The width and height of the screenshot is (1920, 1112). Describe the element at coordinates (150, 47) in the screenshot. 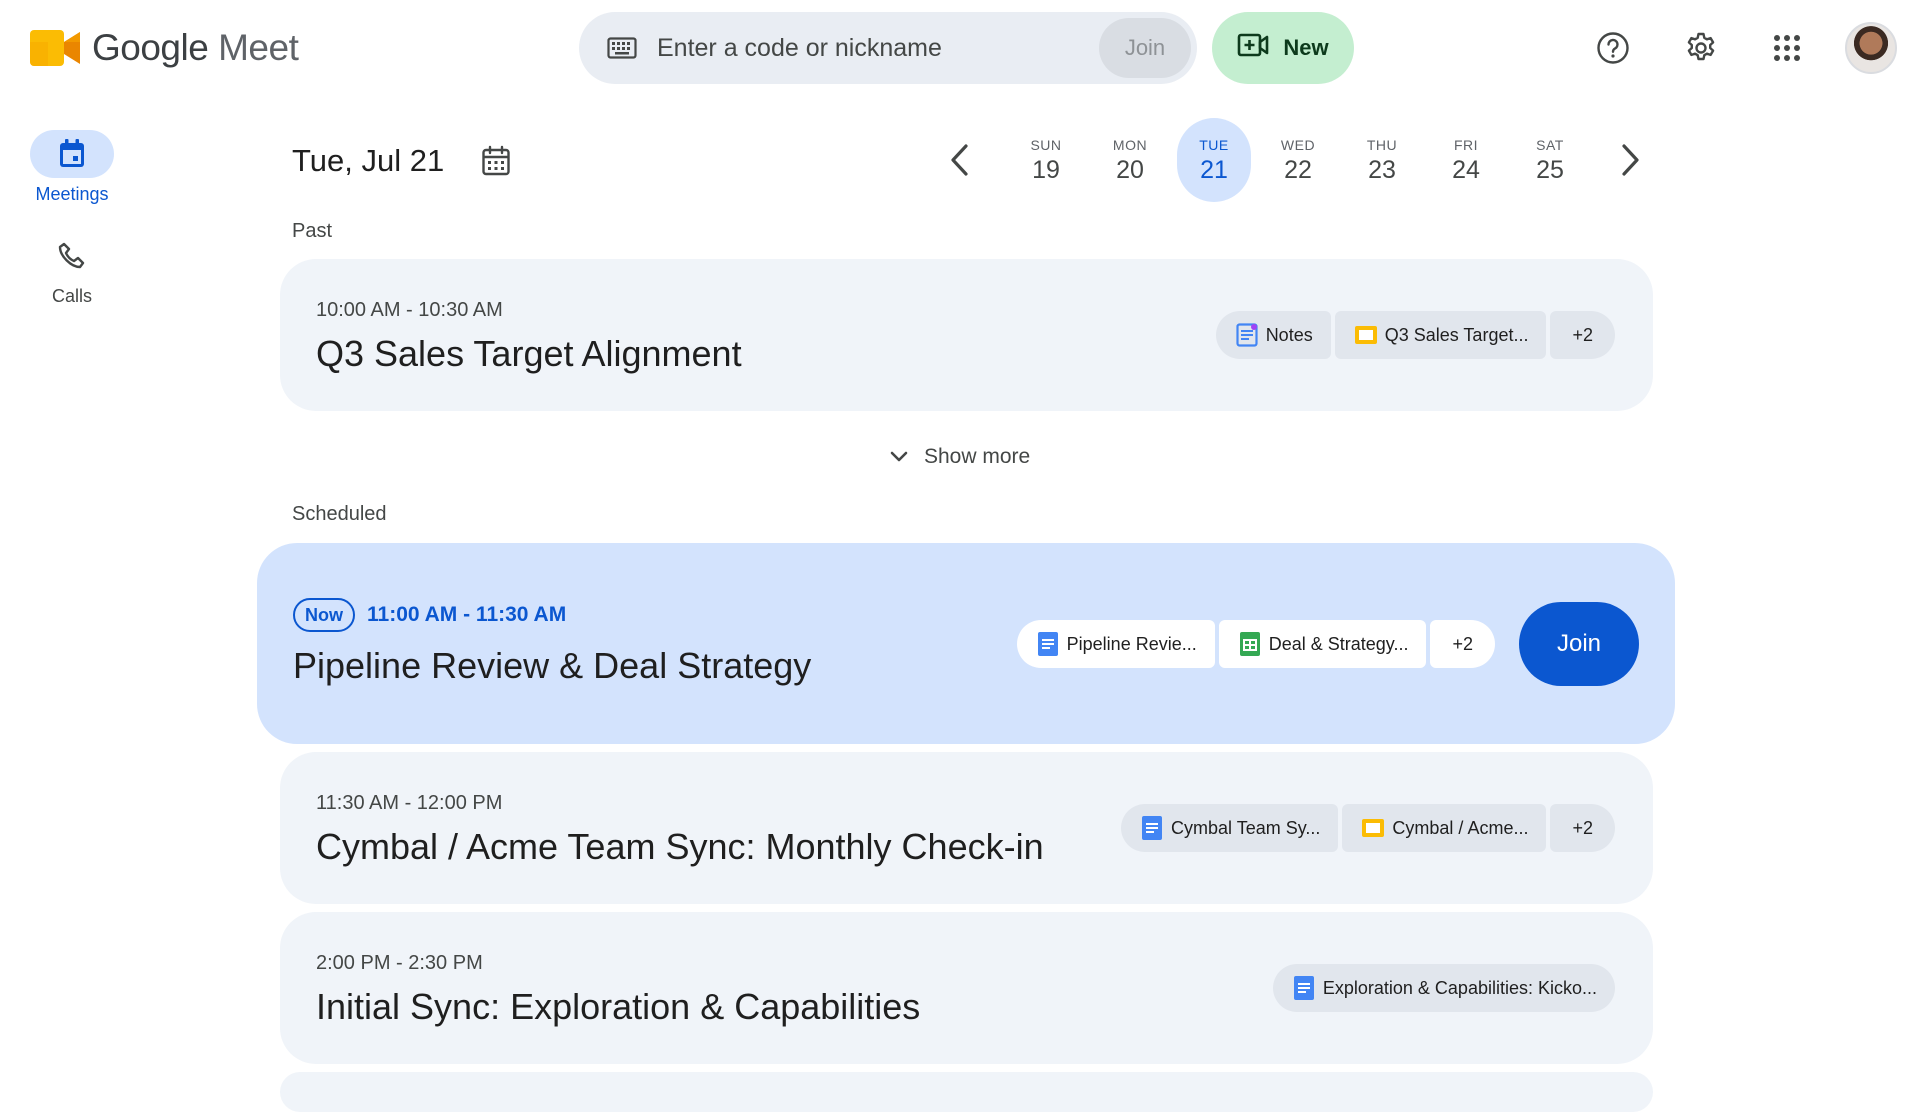

I see `brand-google: Google` at that location.